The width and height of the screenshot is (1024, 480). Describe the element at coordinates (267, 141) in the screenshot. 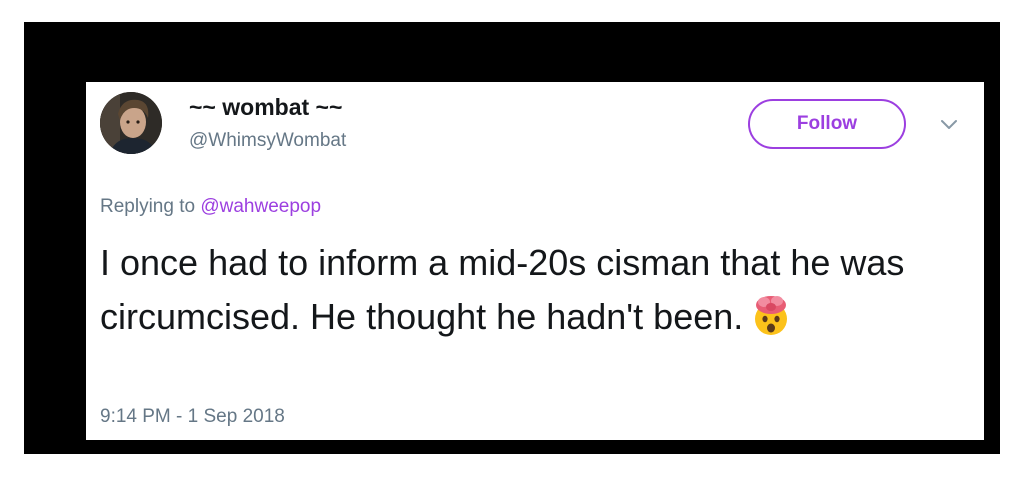

I see `user-handle: @WhimsyWombat` at that location.